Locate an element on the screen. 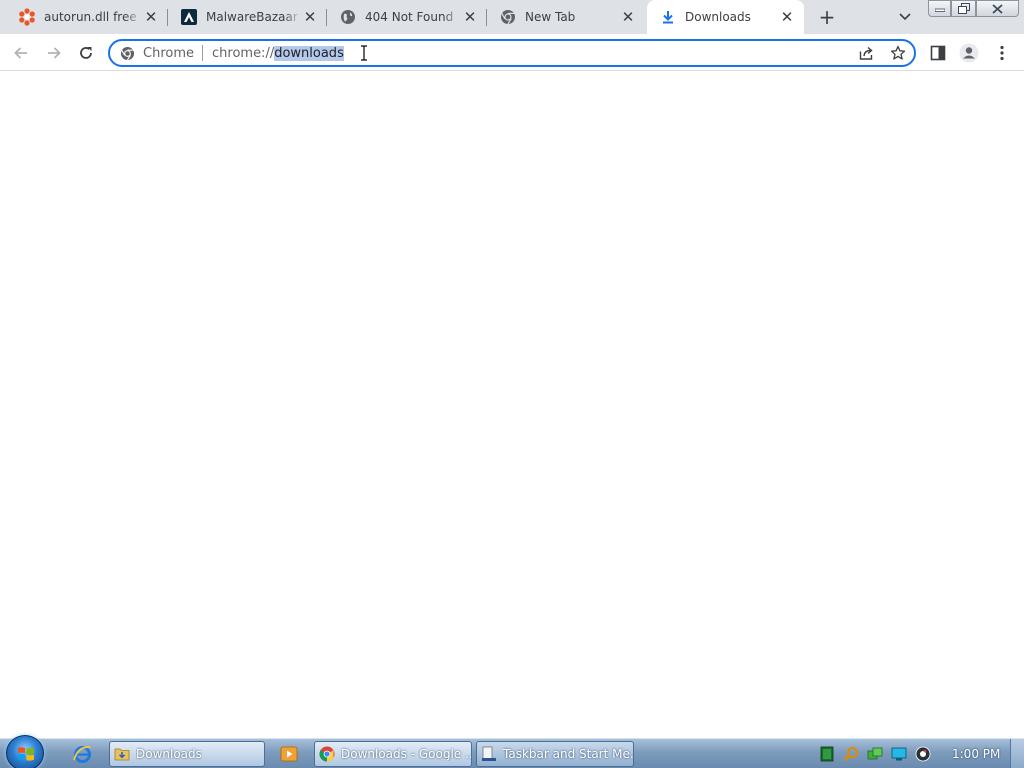 This screenshot has width=1024, height=768. tray-display-icon is located at coordinates (899, 754).